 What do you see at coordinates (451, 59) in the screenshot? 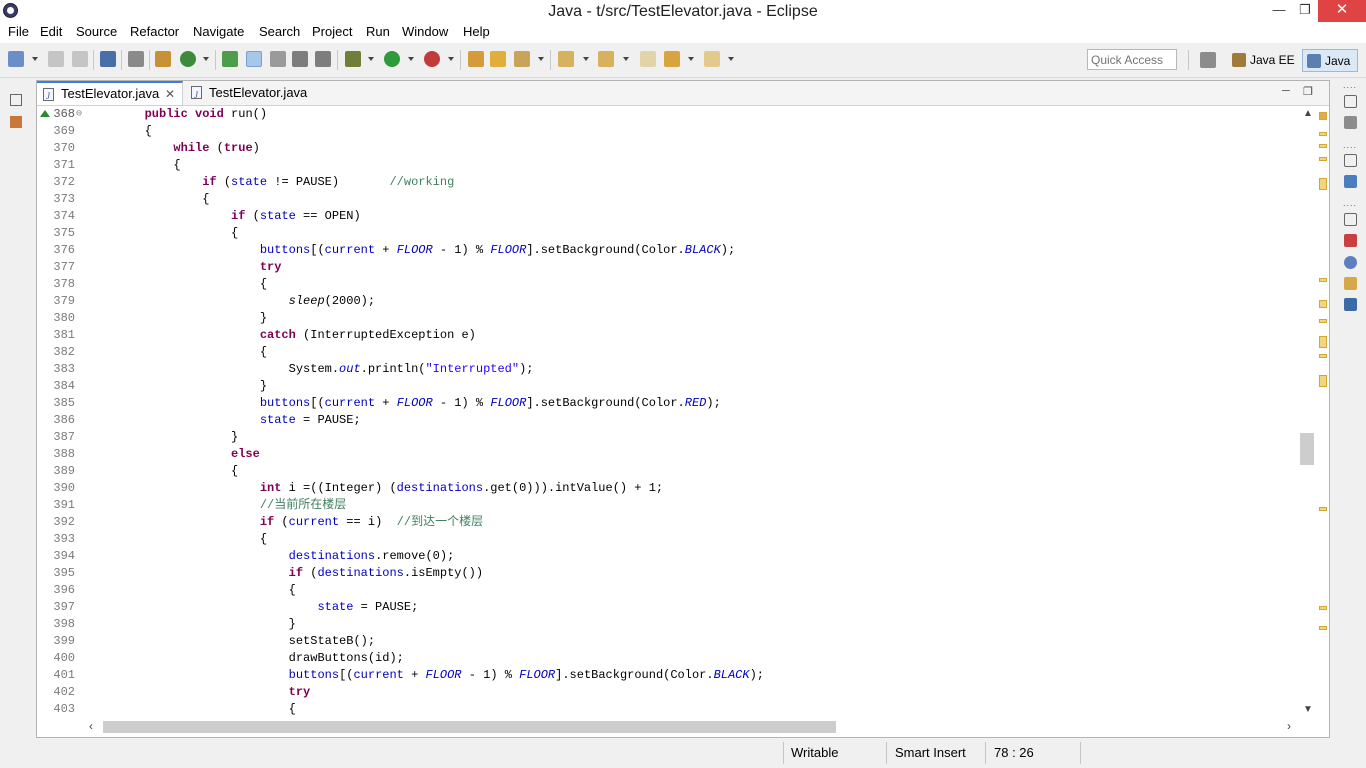
I see `external-tools-dropdown-icon` at bounding box center [451, 59].